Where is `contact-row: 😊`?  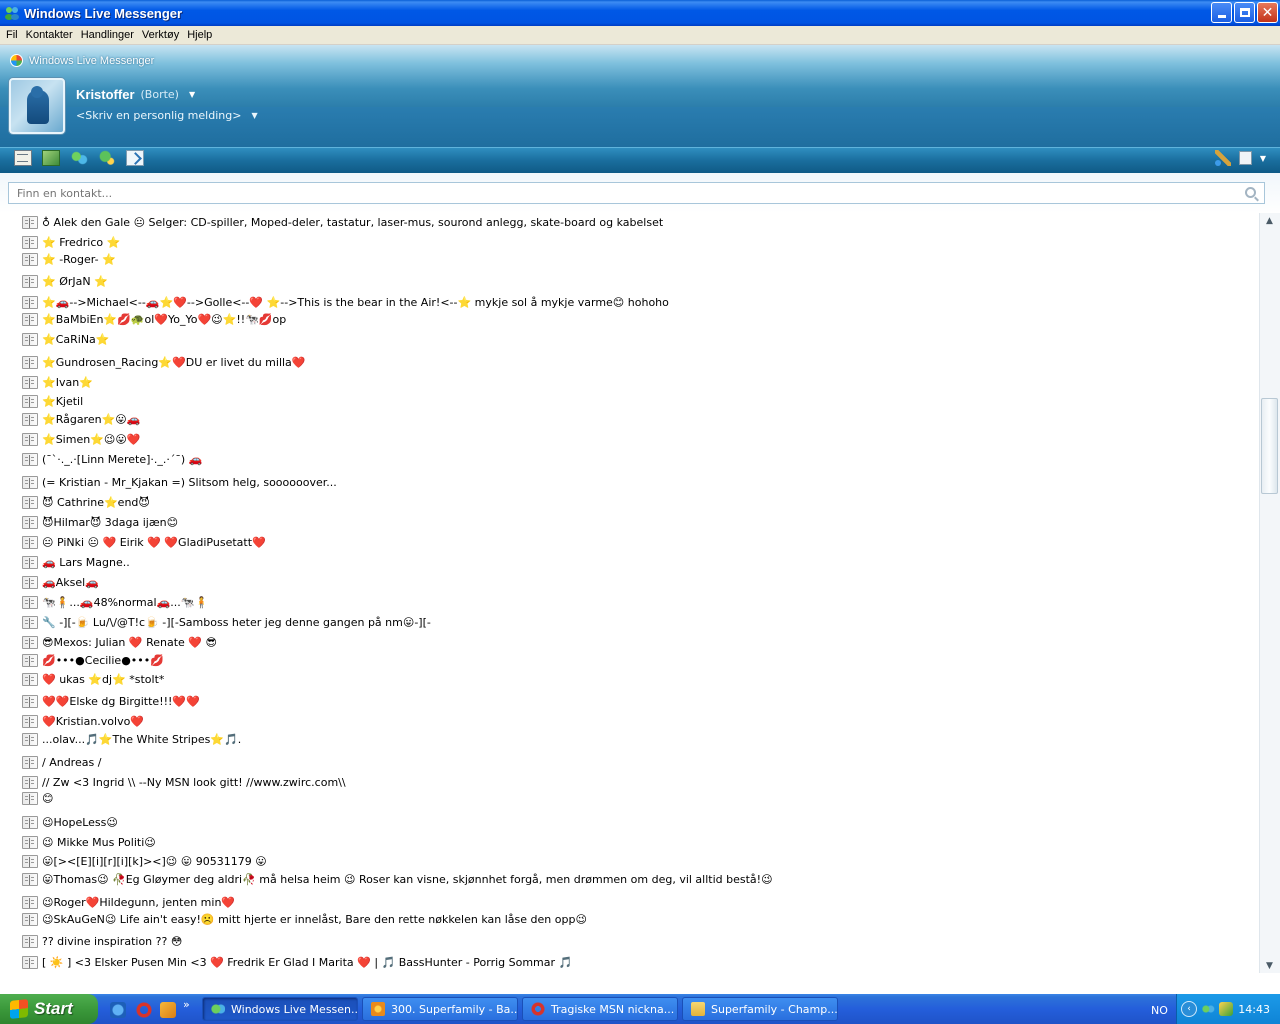 contact-row: 😊 is located at coordinates (37, 798).